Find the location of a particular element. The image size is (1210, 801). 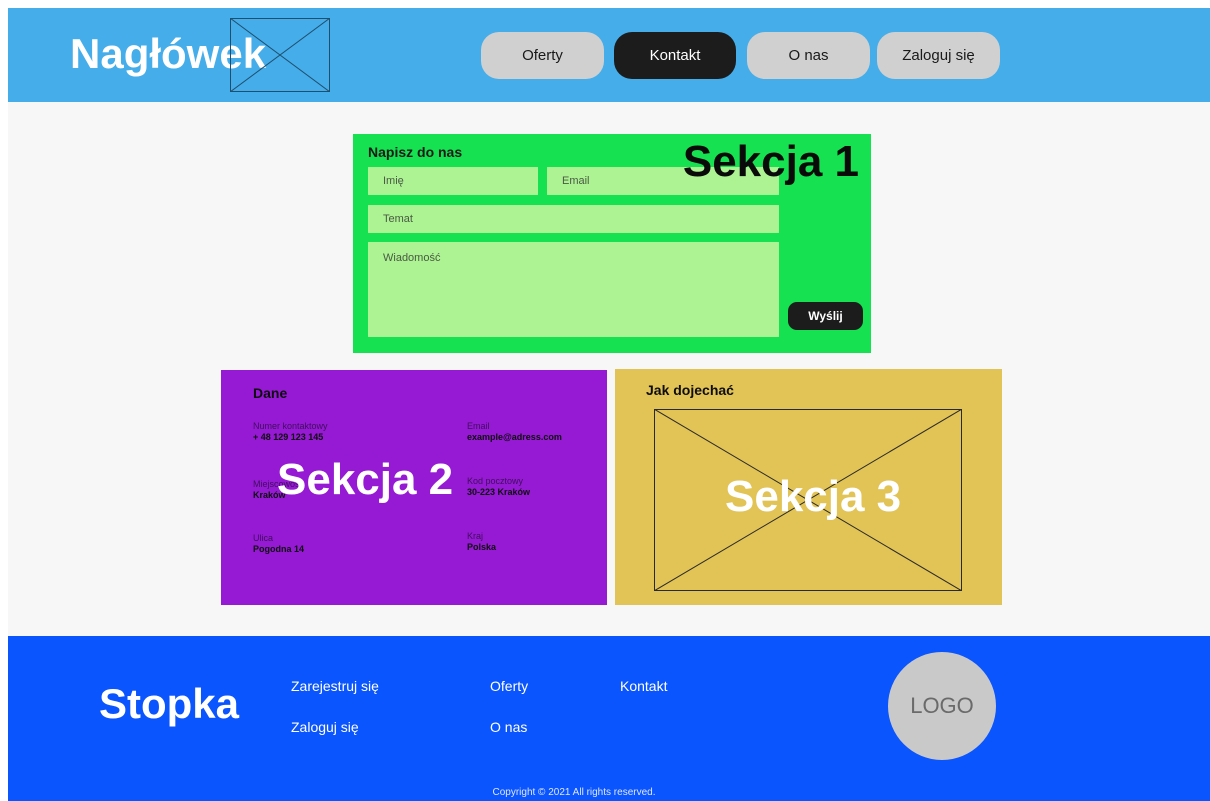

footer-title: Stopka is located at coordinates (169, 703).